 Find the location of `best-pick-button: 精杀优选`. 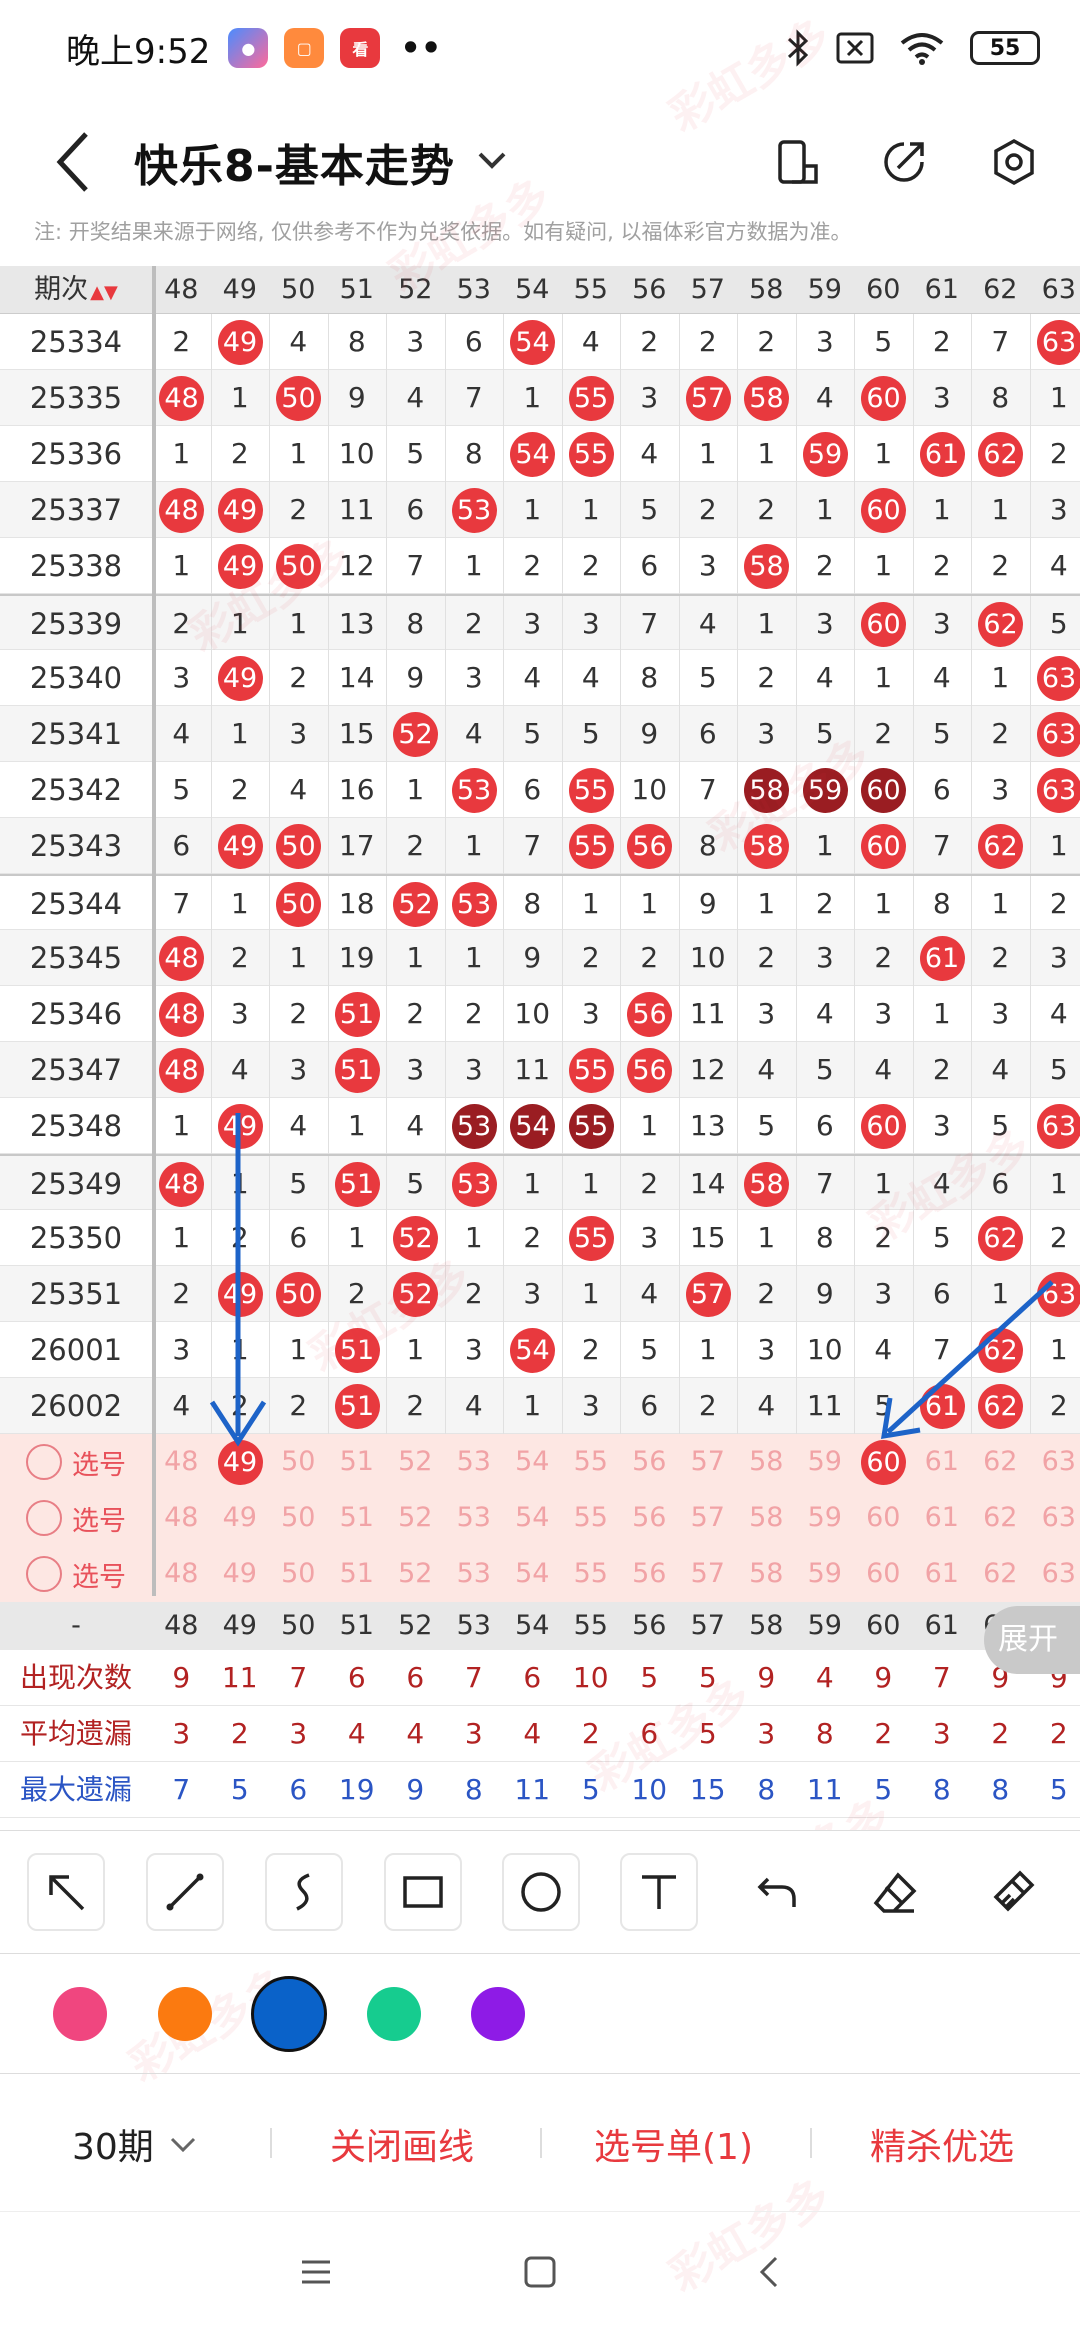

best-pick-button: 精杀优选 is located at coordinates (942, 2144).